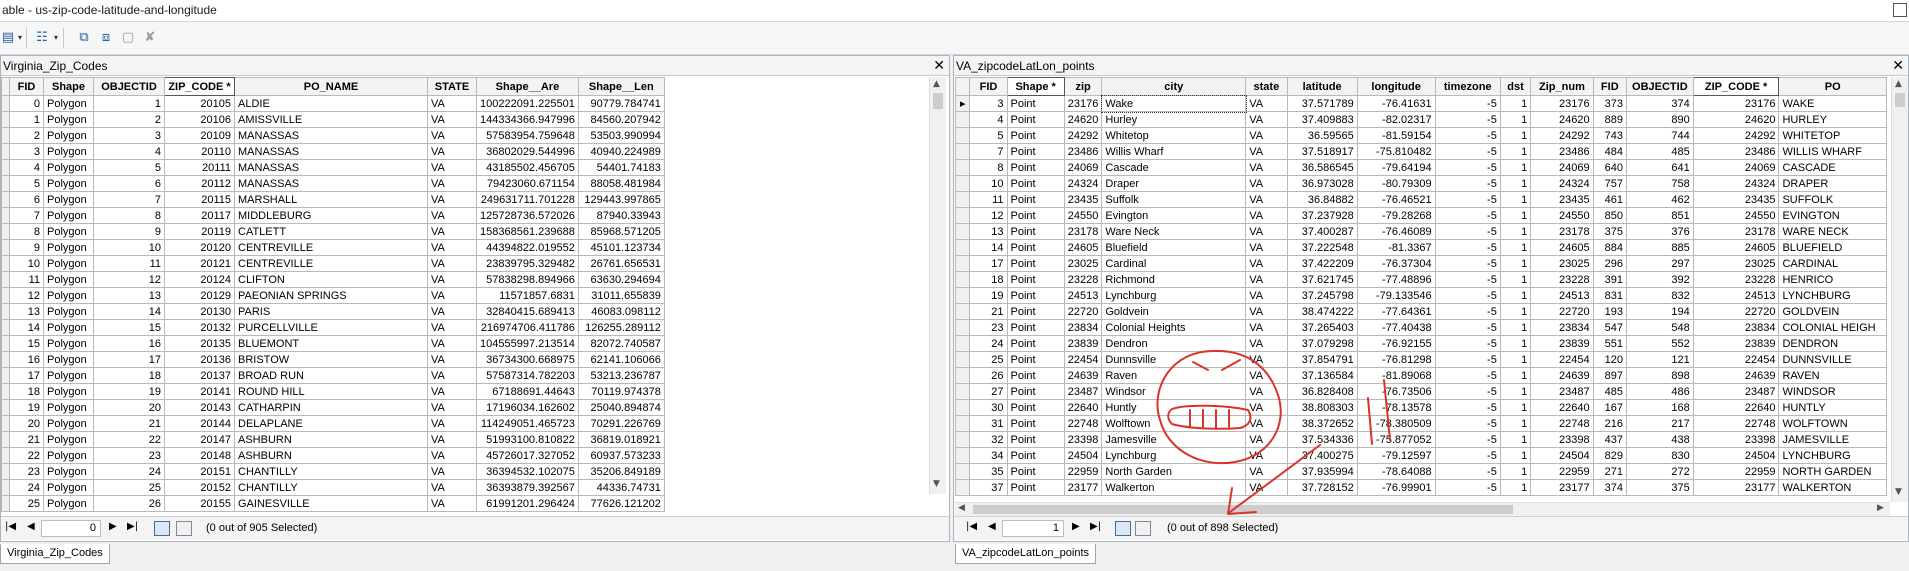  What do you see at coordinates (31, 526) in the screenshot?
I see `previous-record-icon: ◀` at bounding box center [31, 526].